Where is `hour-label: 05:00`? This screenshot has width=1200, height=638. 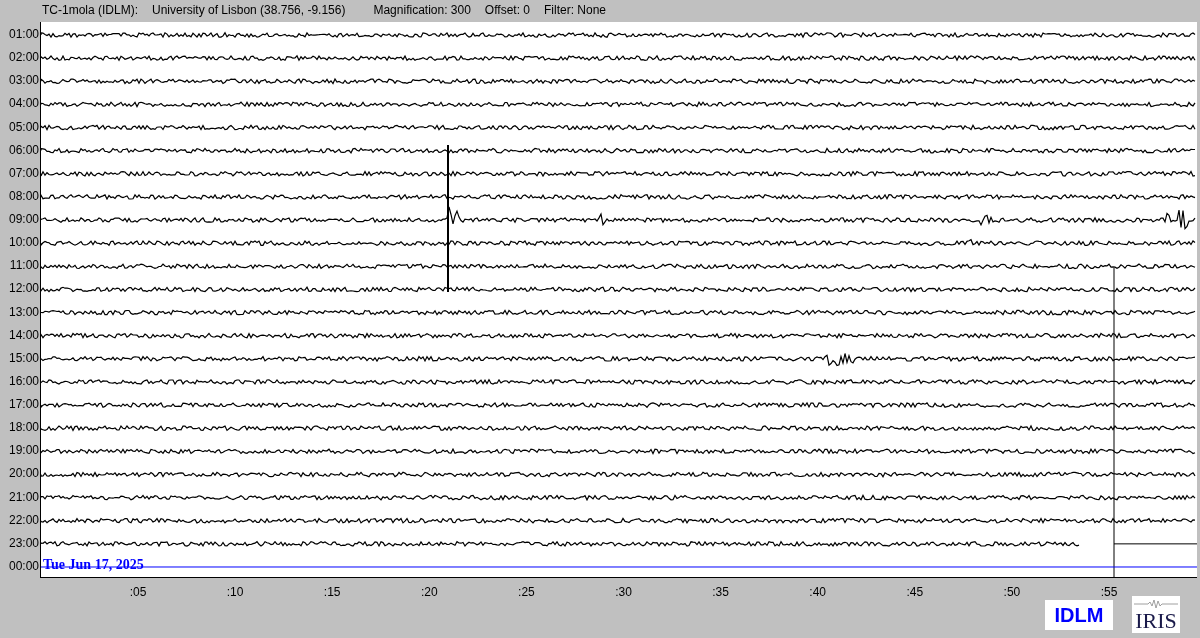
hour-label: 05:00 is located at coordinates (24, 127).